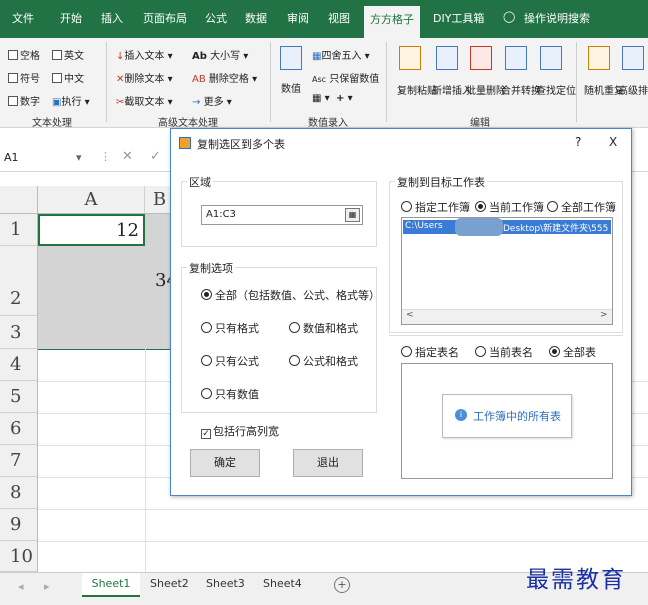  I want to click on workbook-list-item: C:\Users Desktop\新建文件夹\555, so click(507, 227).